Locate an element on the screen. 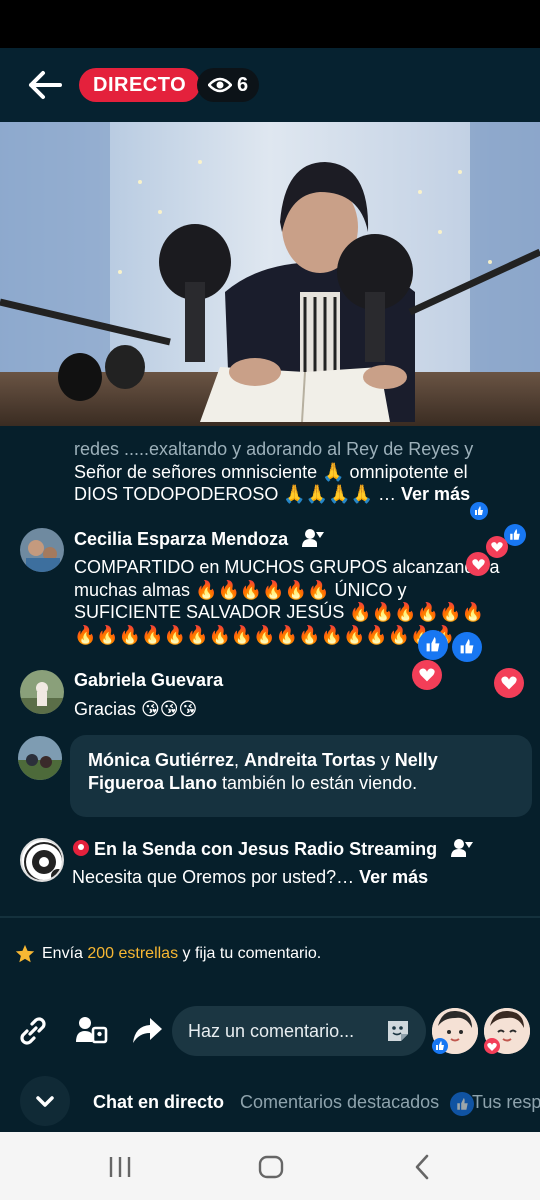  page-avatar is located at coordinates (42, 860).